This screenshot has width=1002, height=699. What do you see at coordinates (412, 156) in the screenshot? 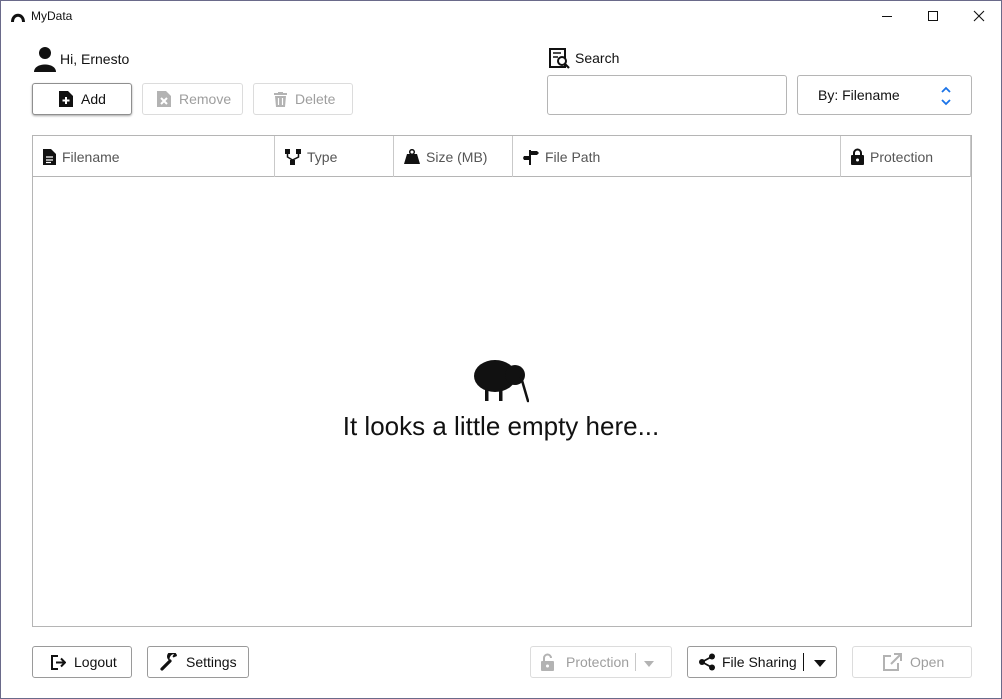
I see `weight-icon` at bounding box center [412, 156].